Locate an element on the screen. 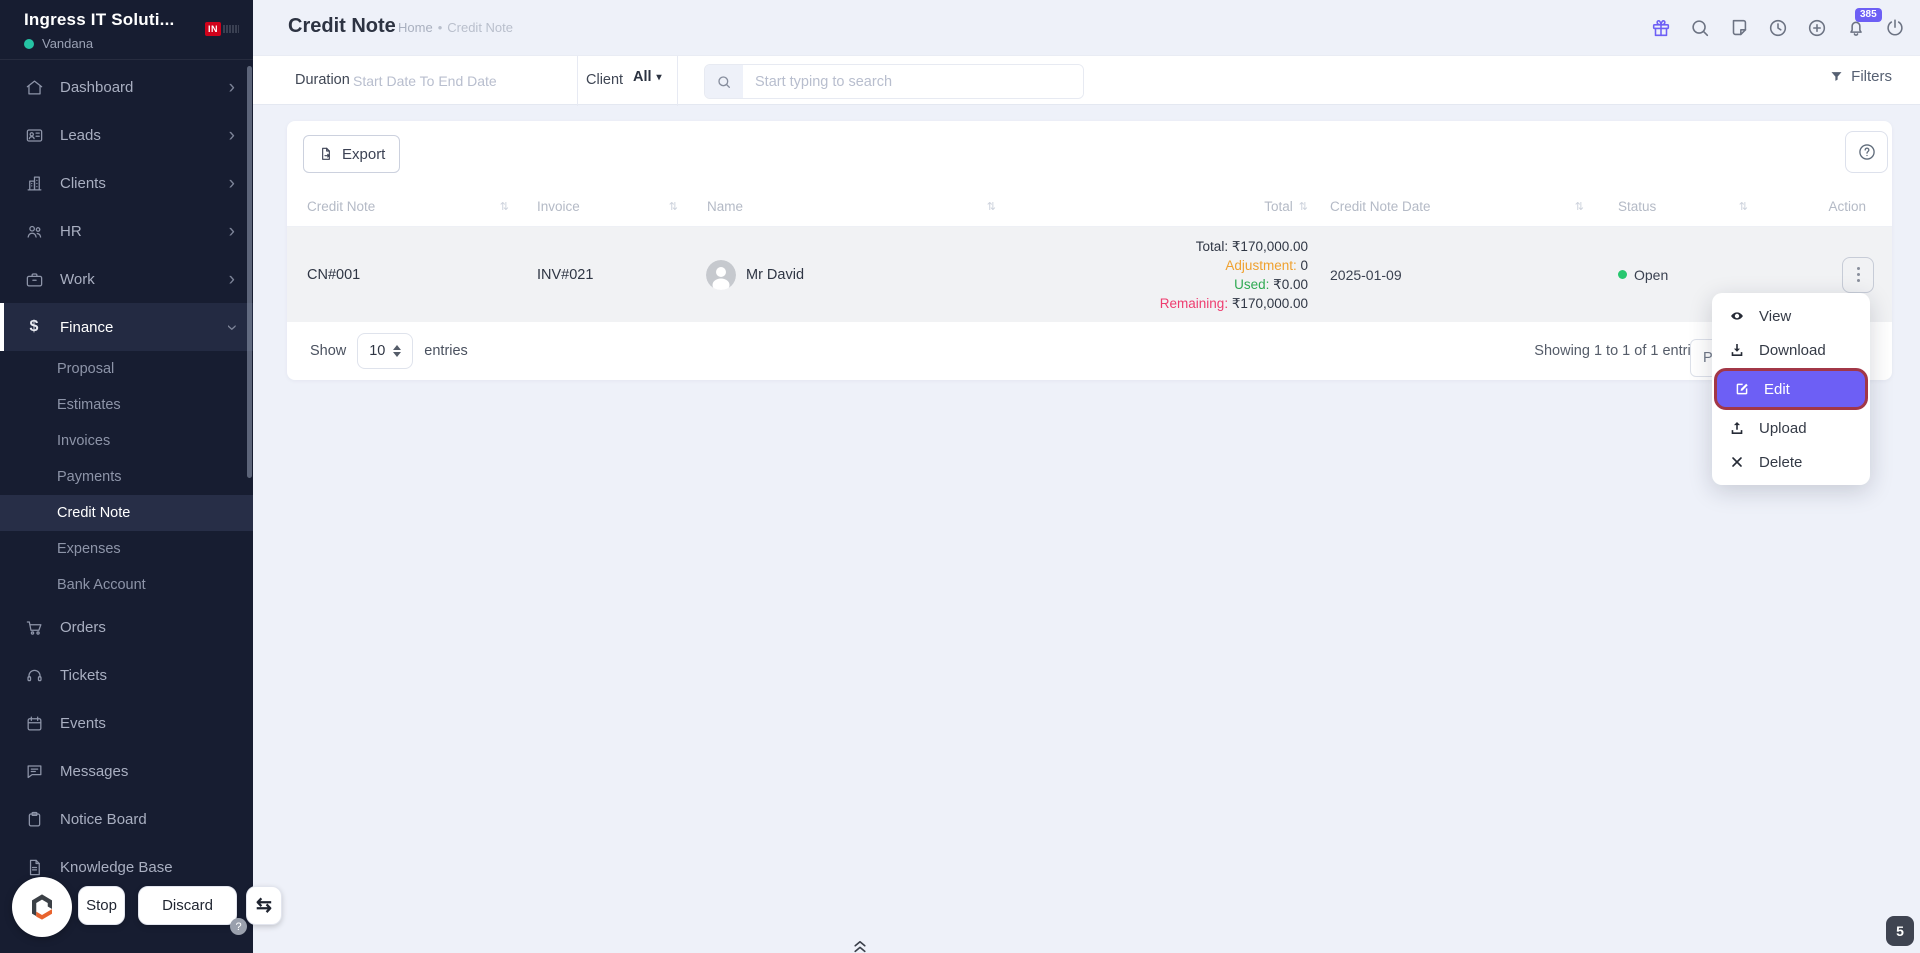 This screenshot has width=1920, height=953. total-value: ₹170,000.00 is located at coordinates (1269, 246).